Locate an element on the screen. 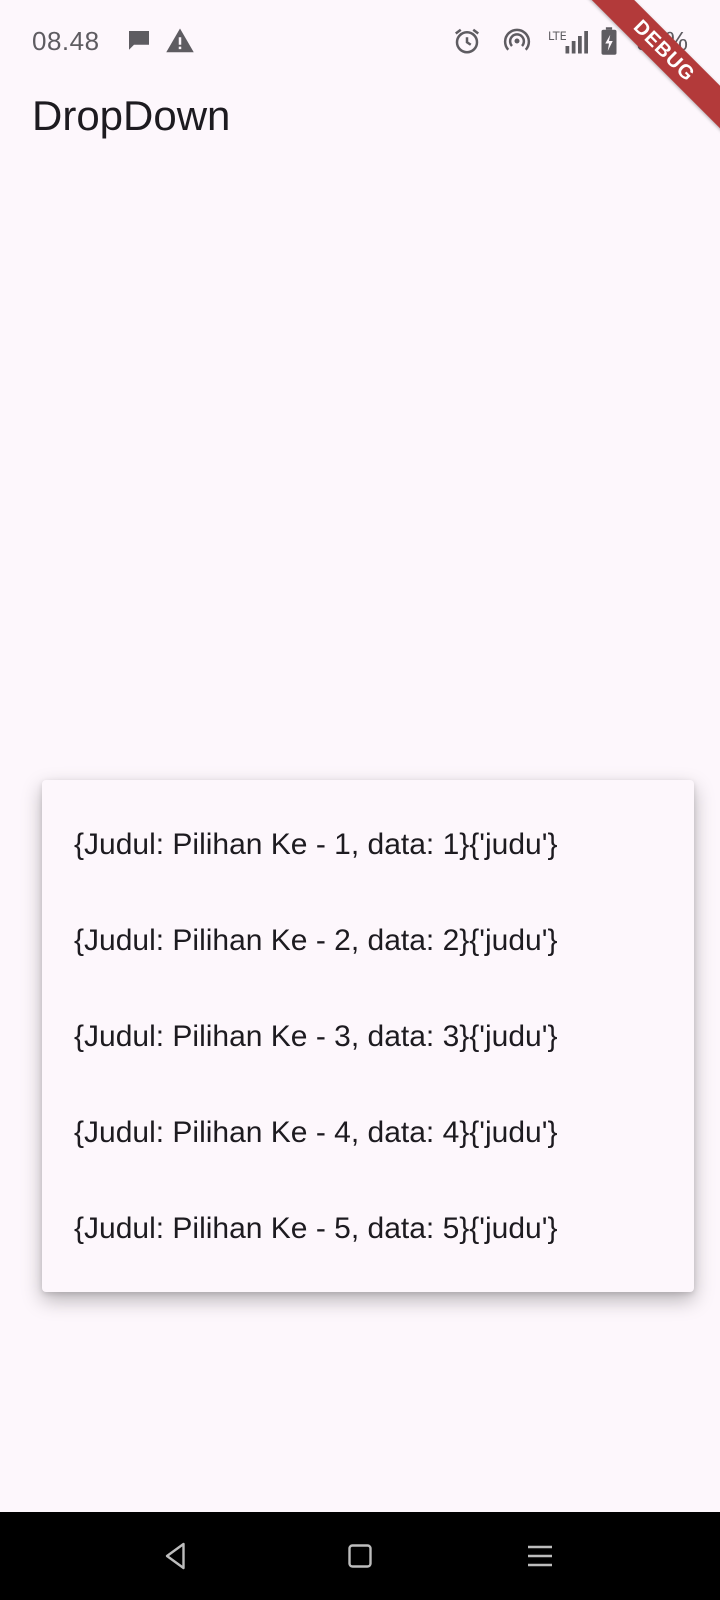 The width and height of the screenshot is (720, 1600). hotspot-icon is located at coordinates (517, 41).